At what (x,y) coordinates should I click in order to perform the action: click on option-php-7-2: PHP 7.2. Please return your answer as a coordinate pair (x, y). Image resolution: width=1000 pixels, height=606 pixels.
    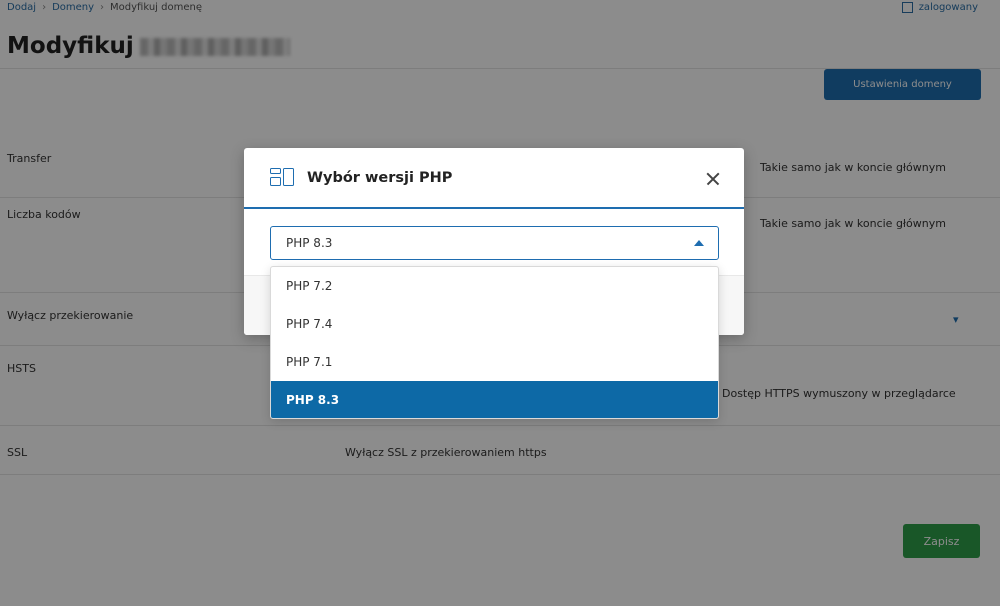
    Looking at the image, I should click on (494, 286).